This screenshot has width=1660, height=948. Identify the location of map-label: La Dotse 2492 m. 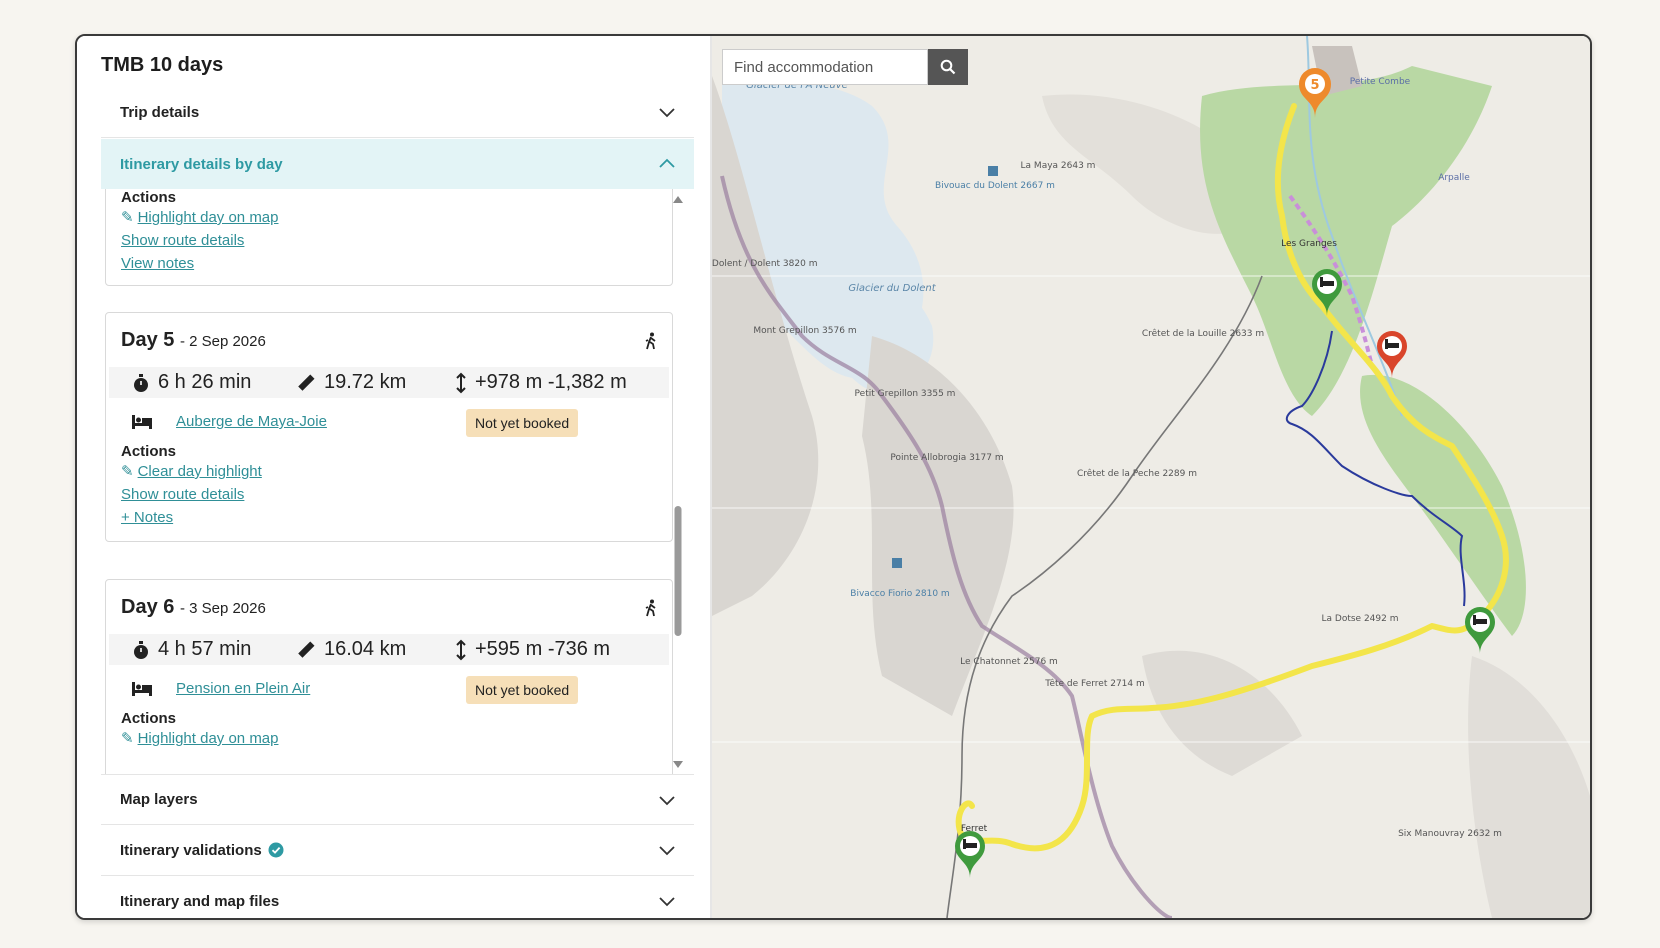
(1360, 619).